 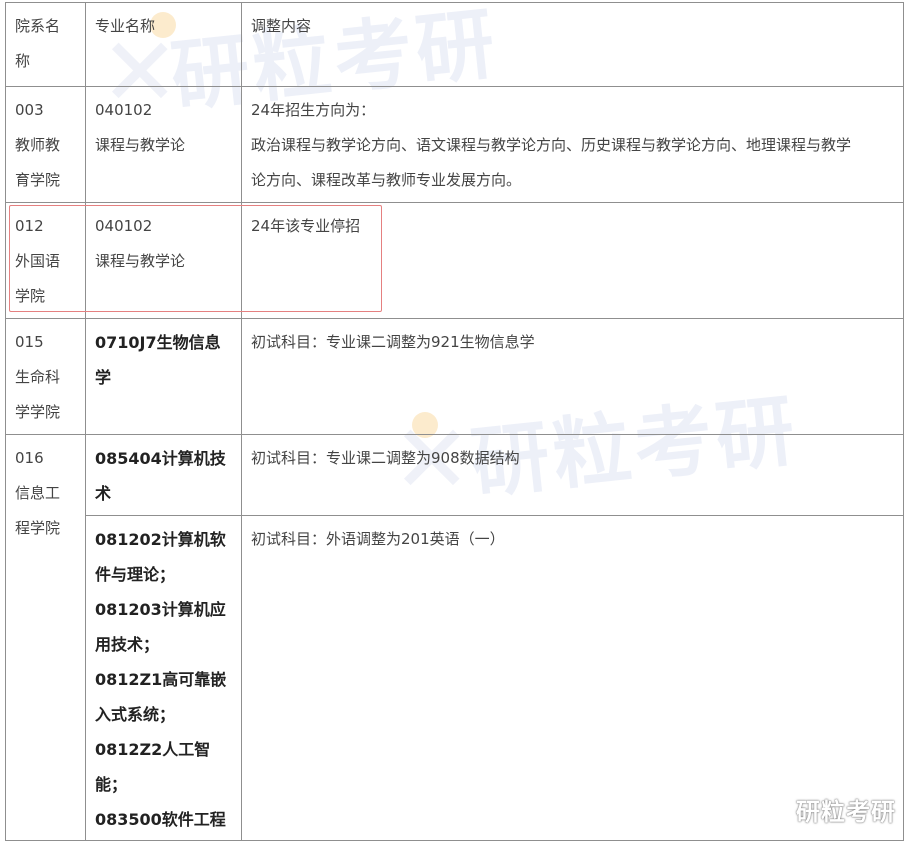 I want to click on table-row-major: 085404计算机技术, so click(x=160, y=476).